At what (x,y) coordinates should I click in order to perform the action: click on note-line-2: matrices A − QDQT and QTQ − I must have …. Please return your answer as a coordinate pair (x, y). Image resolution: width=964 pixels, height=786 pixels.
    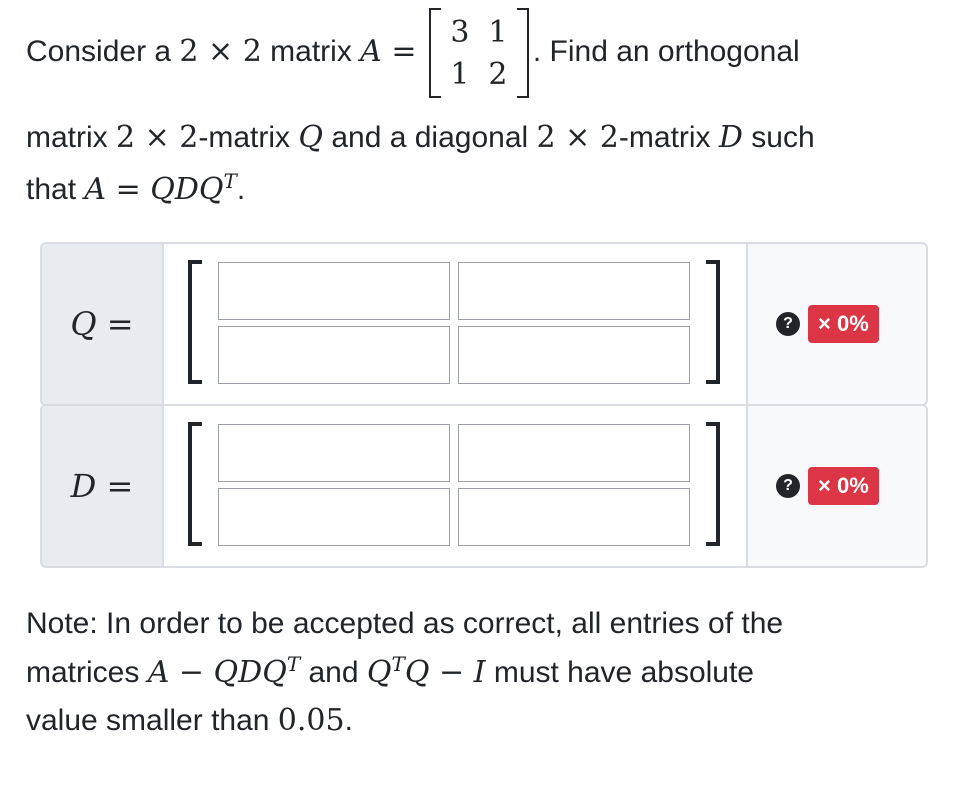
    Looking at the image, I should click on (476, 672).